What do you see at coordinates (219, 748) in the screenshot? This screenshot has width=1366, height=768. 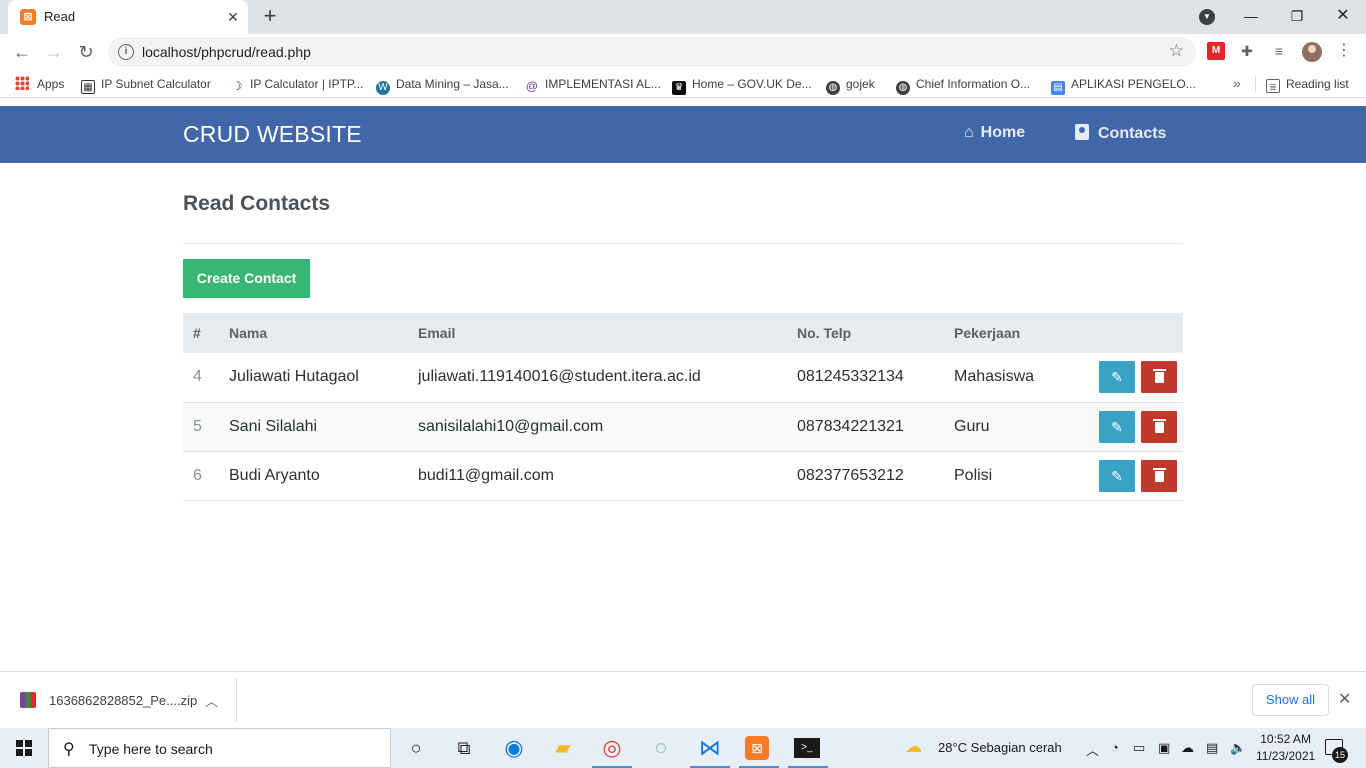 I see `taskbar-search-box: ⚲ Type here to search` at bounding box center [219, 748].